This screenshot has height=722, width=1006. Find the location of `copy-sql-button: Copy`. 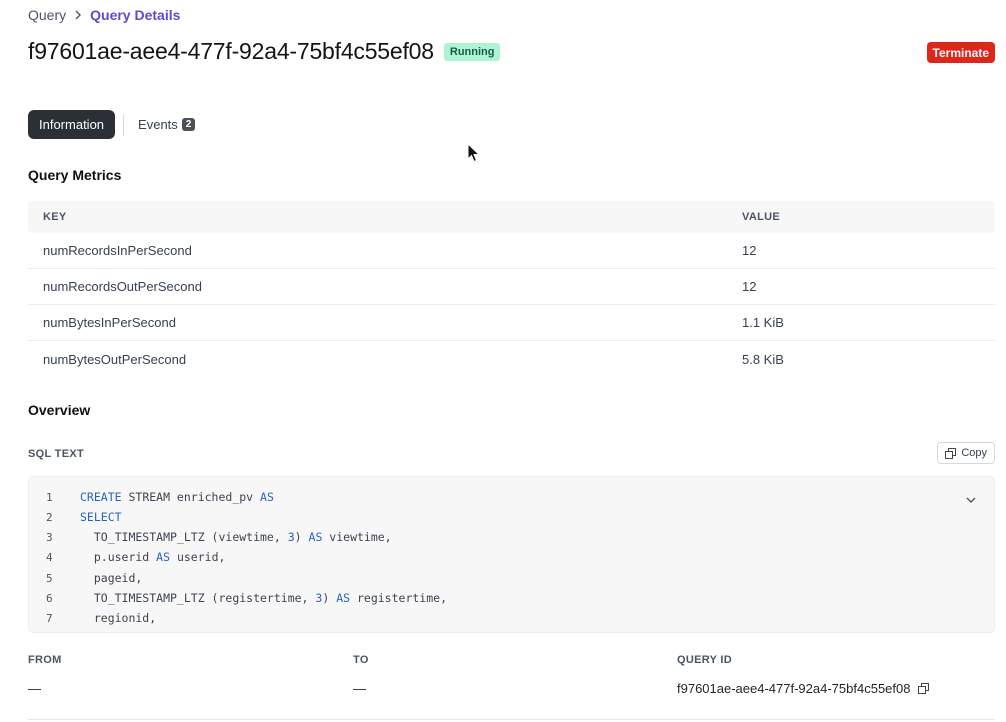

copy-sql-button: Copy is located at coordinates (966, 453).